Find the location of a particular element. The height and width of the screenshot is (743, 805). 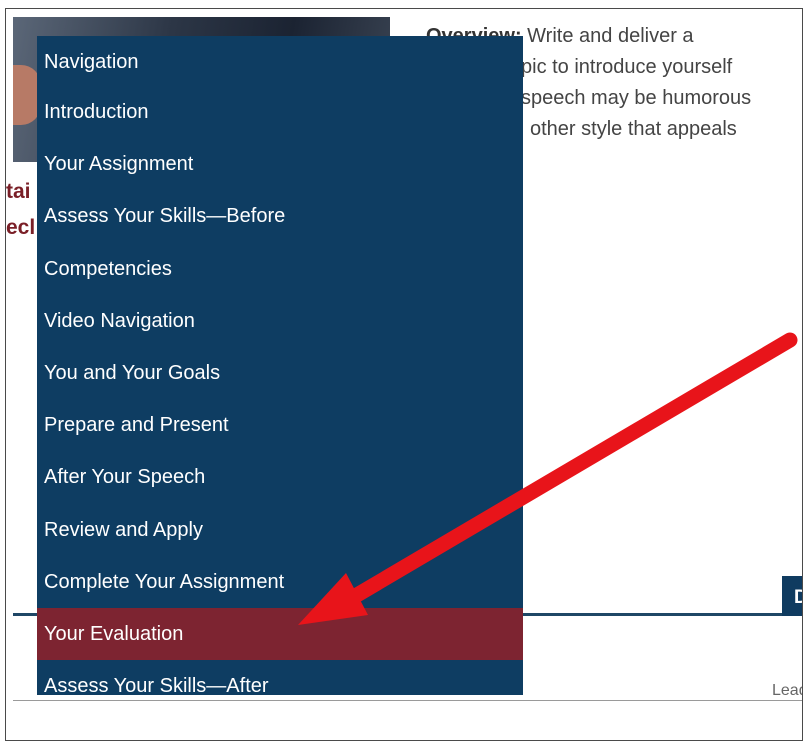

menu-item-introduction: Introduction is located at coordinates (280, 112).